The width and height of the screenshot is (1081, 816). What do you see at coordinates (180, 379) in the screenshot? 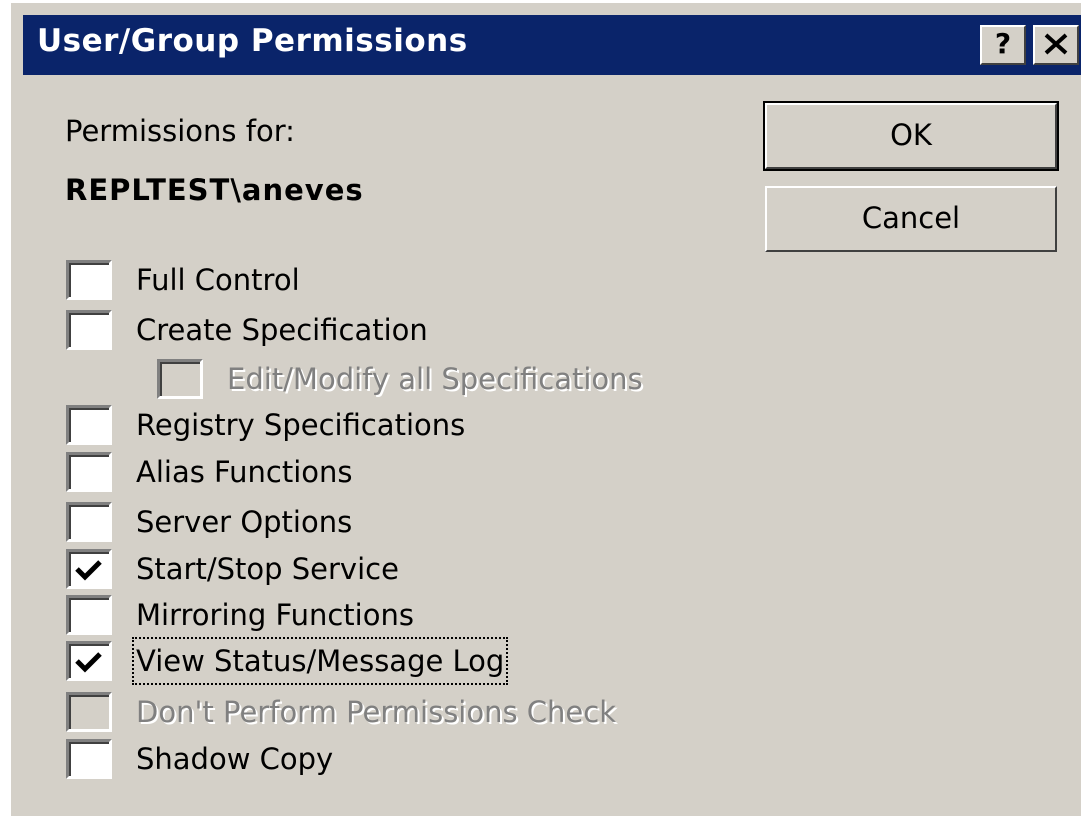
I see `edit-modify-all-checkbox` at bounding box center [180, 379].